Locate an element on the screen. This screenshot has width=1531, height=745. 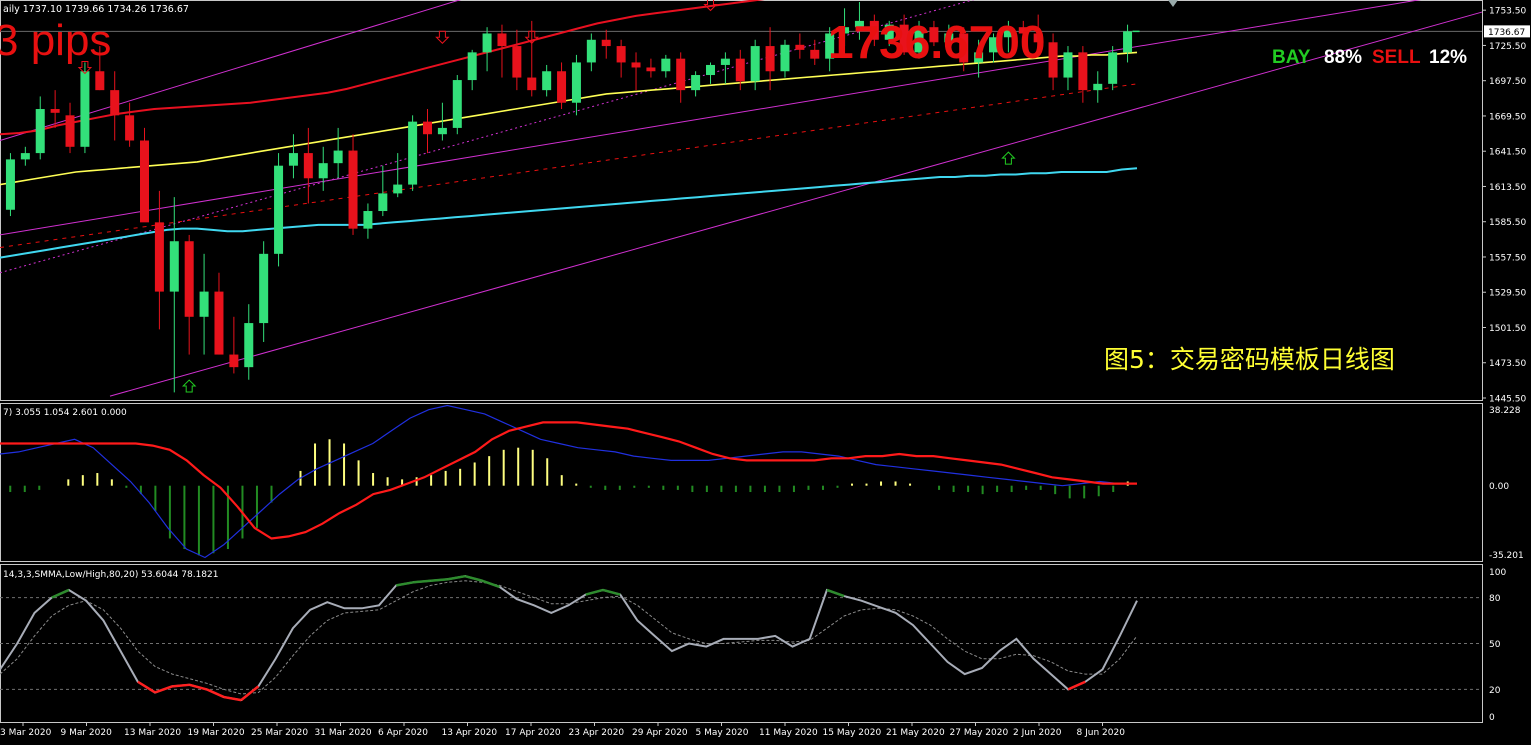
stochastic-tick-label: 80 is located at coordinates (1495, 599).